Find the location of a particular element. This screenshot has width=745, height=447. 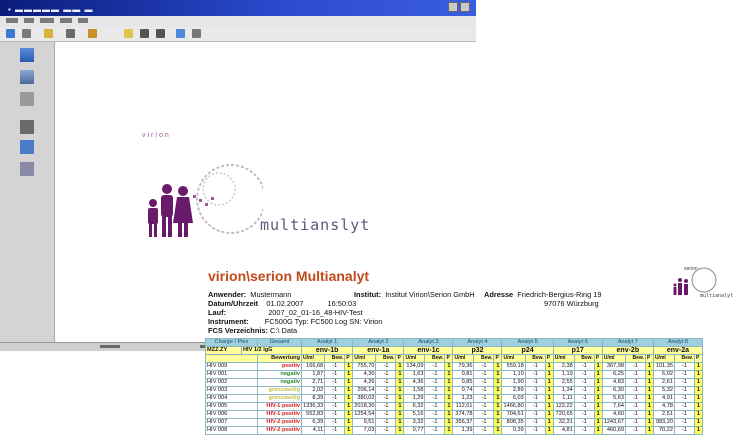

folder-icon is located at coordinates (48, 33).